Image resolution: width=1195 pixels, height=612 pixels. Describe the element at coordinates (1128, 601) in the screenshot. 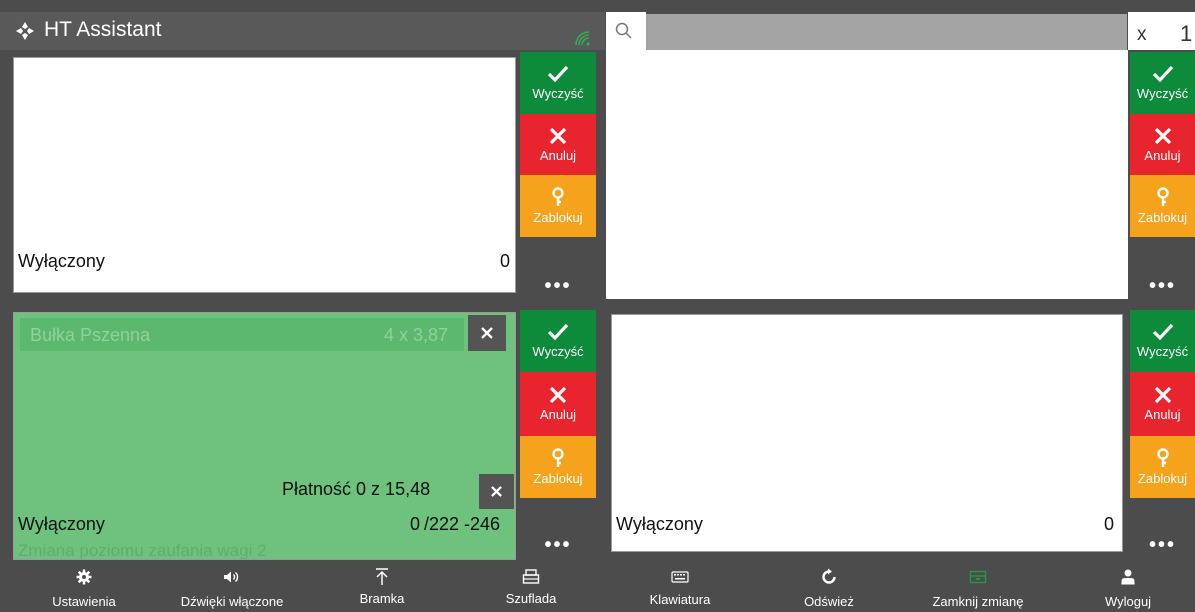

I see `logout-label: Wyloguj` at that location.